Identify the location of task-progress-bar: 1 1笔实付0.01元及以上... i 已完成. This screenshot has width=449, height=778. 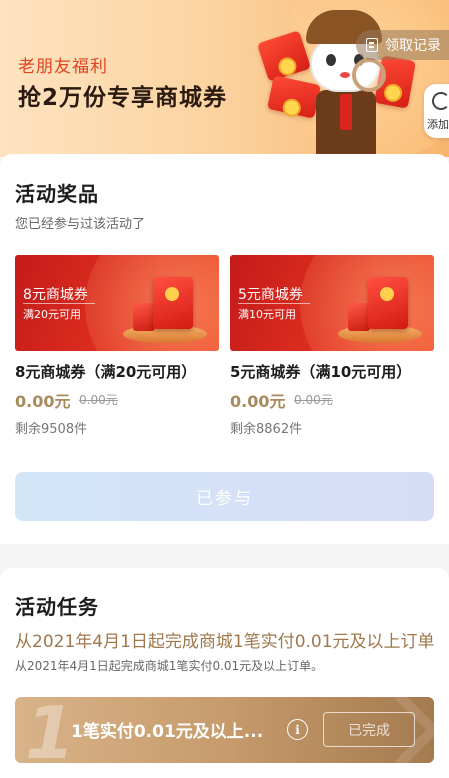
(224, 730).